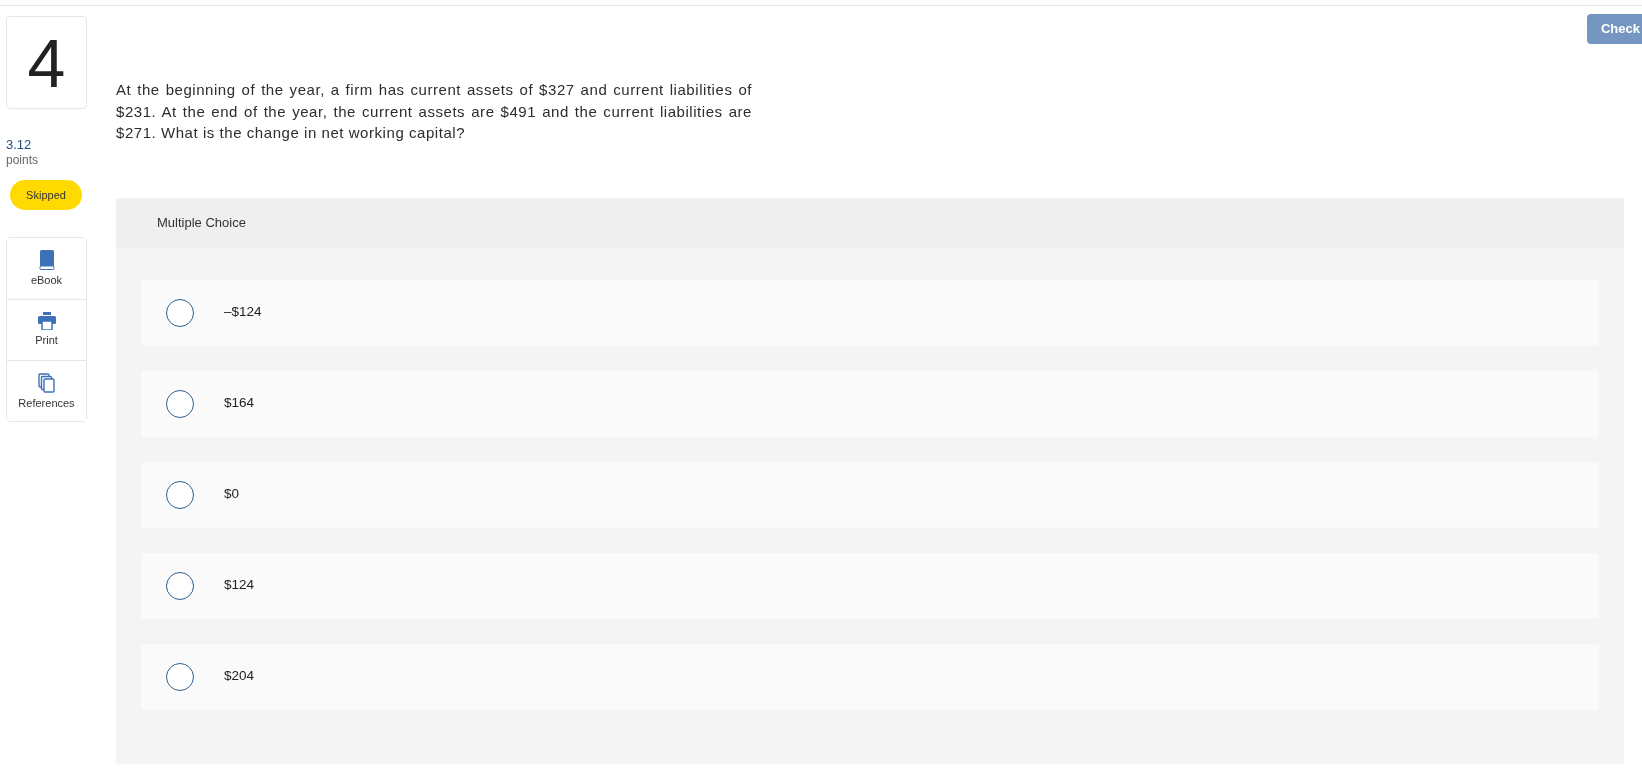 The width and height of the screenshot is (1642, 775). I want to click on status-badge: Skipped, so click(46, 195).